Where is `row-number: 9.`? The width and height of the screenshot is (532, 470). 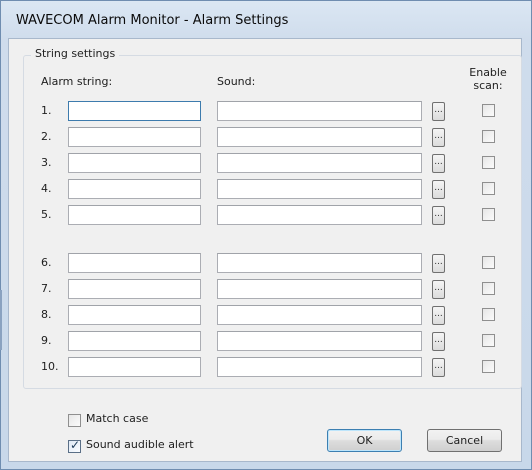
row-number: 9. is located at coordinates (46, 340).